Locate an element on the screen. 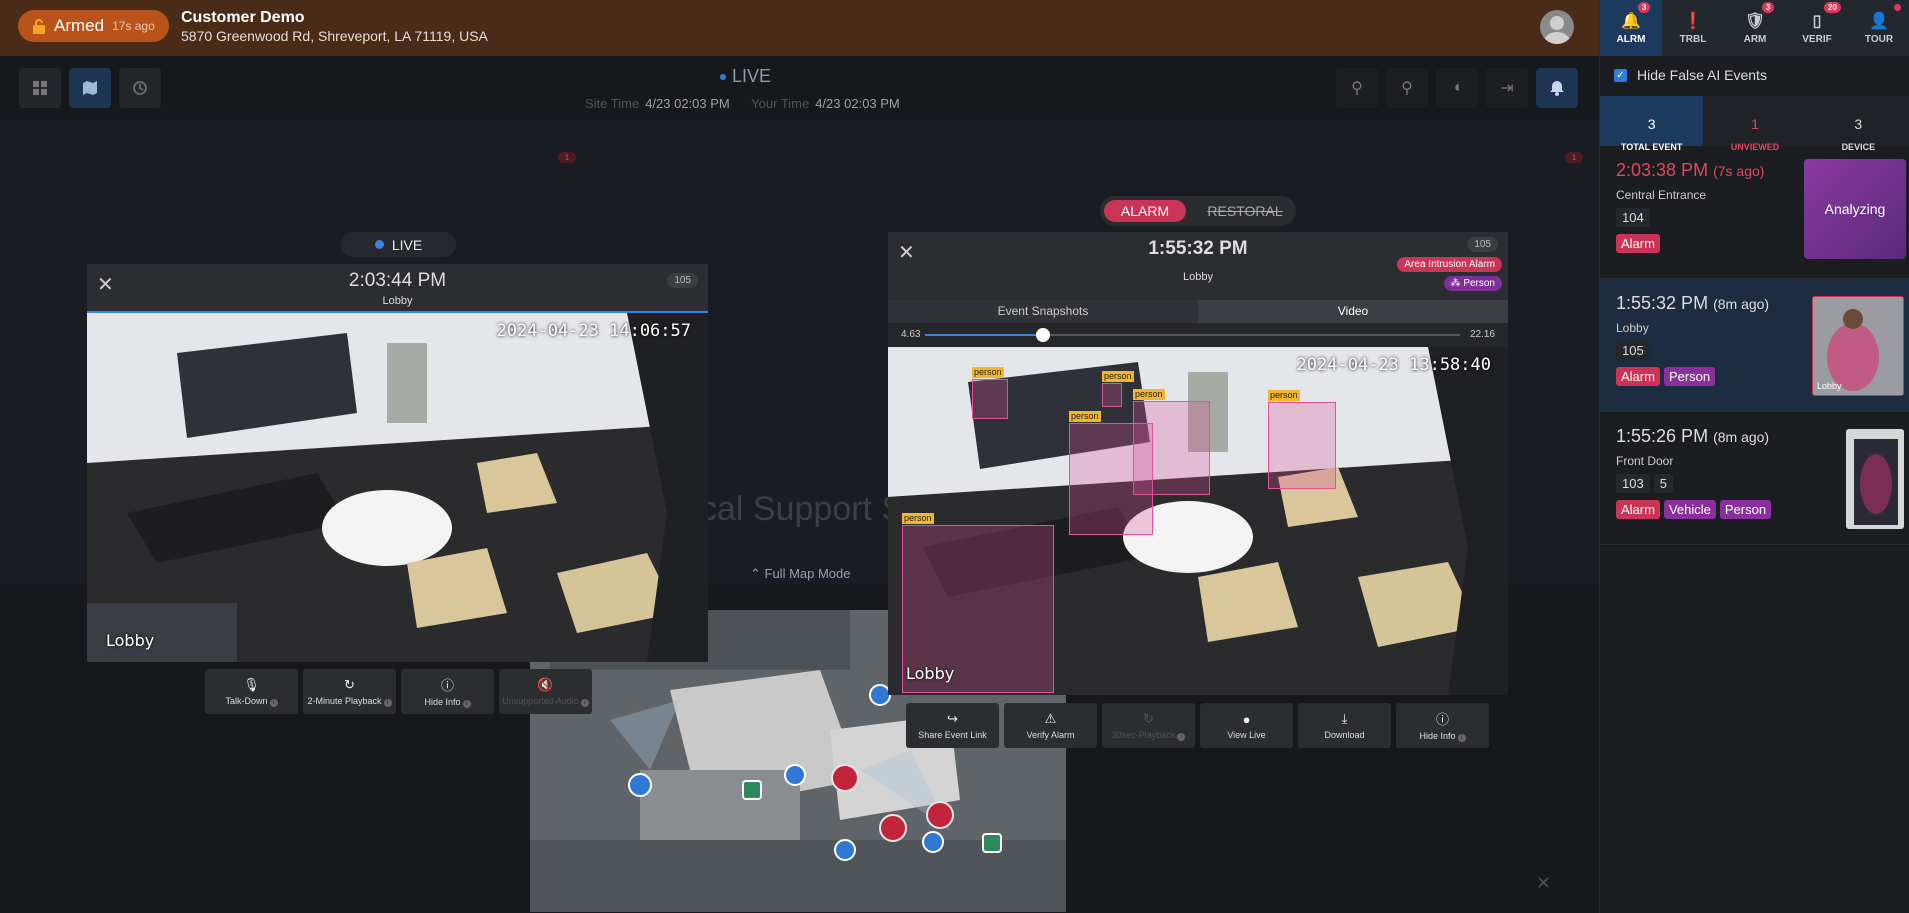 The height and width of the screenshot is (913, 1909). map-view-button is located at coordinates (90, 88).